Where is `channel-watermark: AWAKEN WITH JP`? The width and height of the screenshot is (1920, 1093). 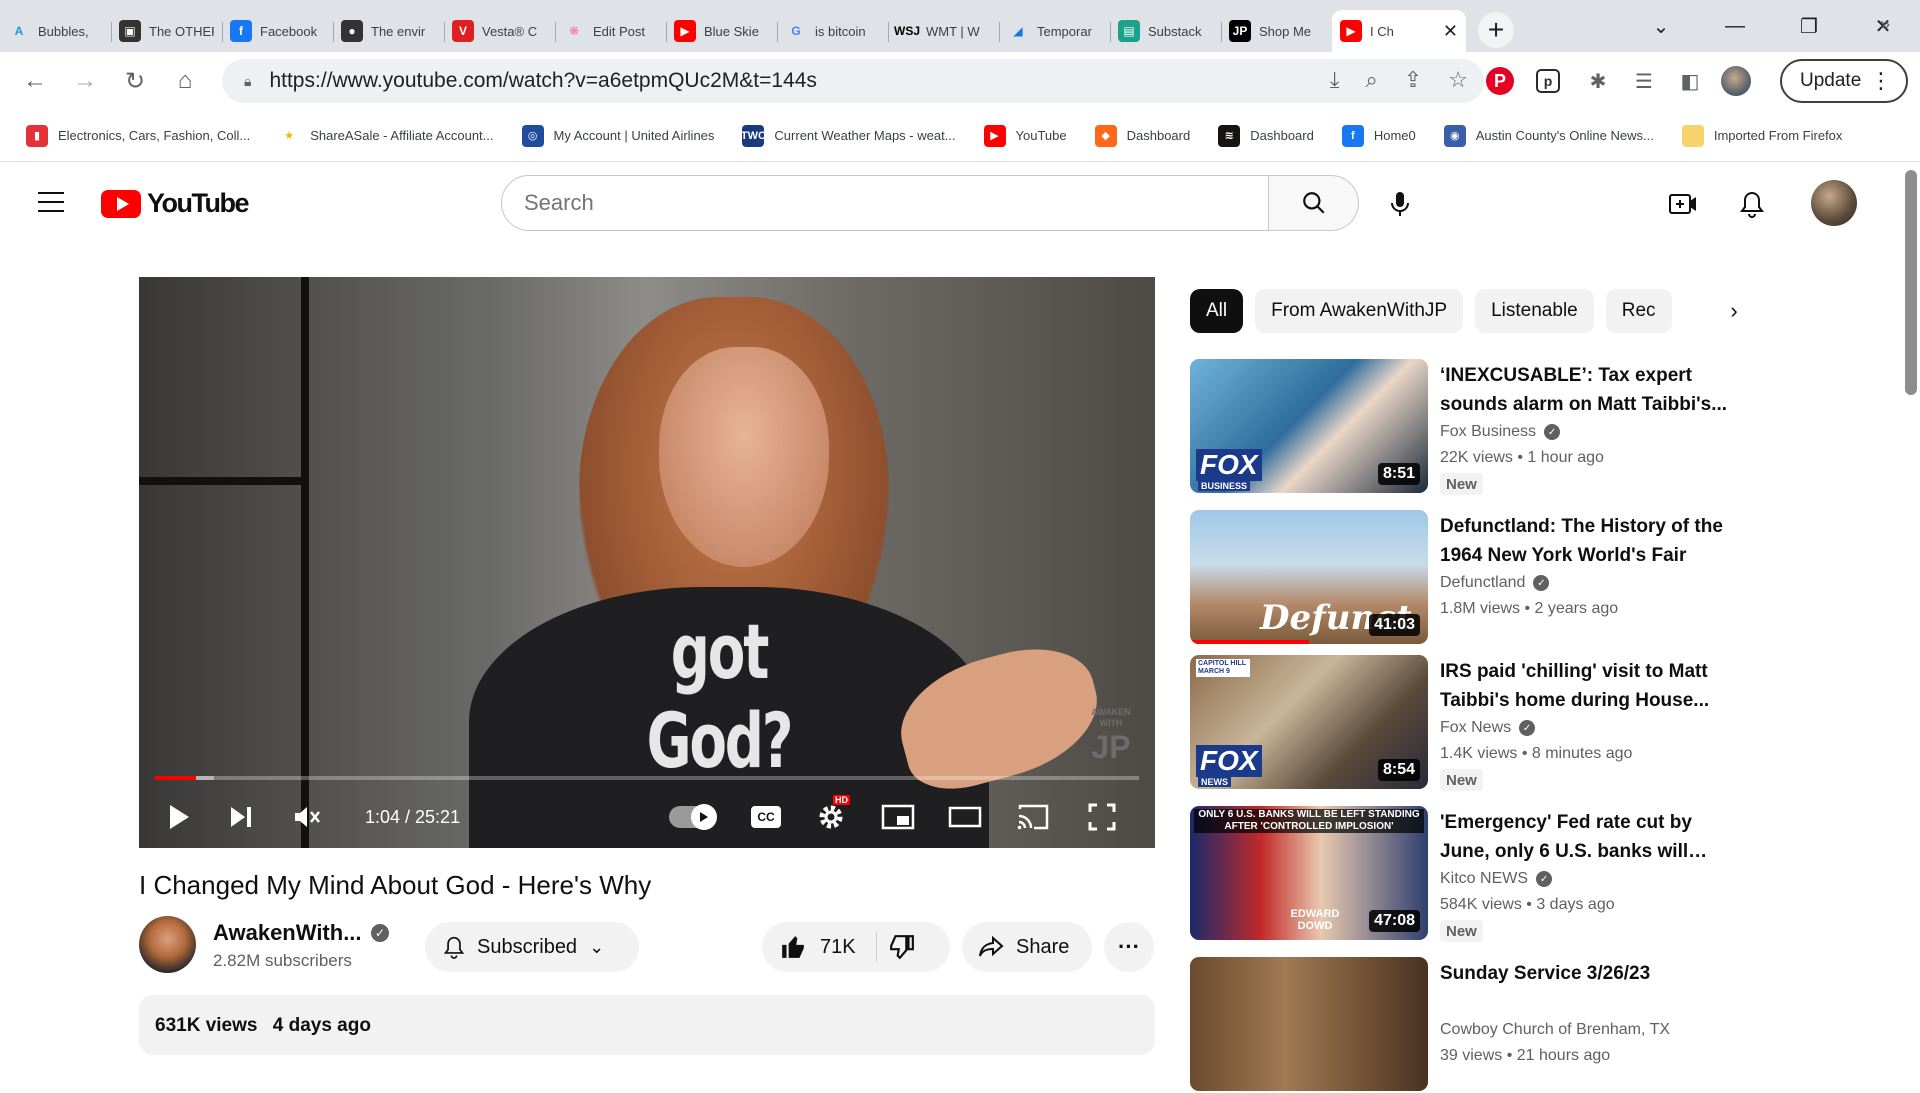 channel-watermark: AWAKEN WITH JP is located at coordinates (1111, 736).